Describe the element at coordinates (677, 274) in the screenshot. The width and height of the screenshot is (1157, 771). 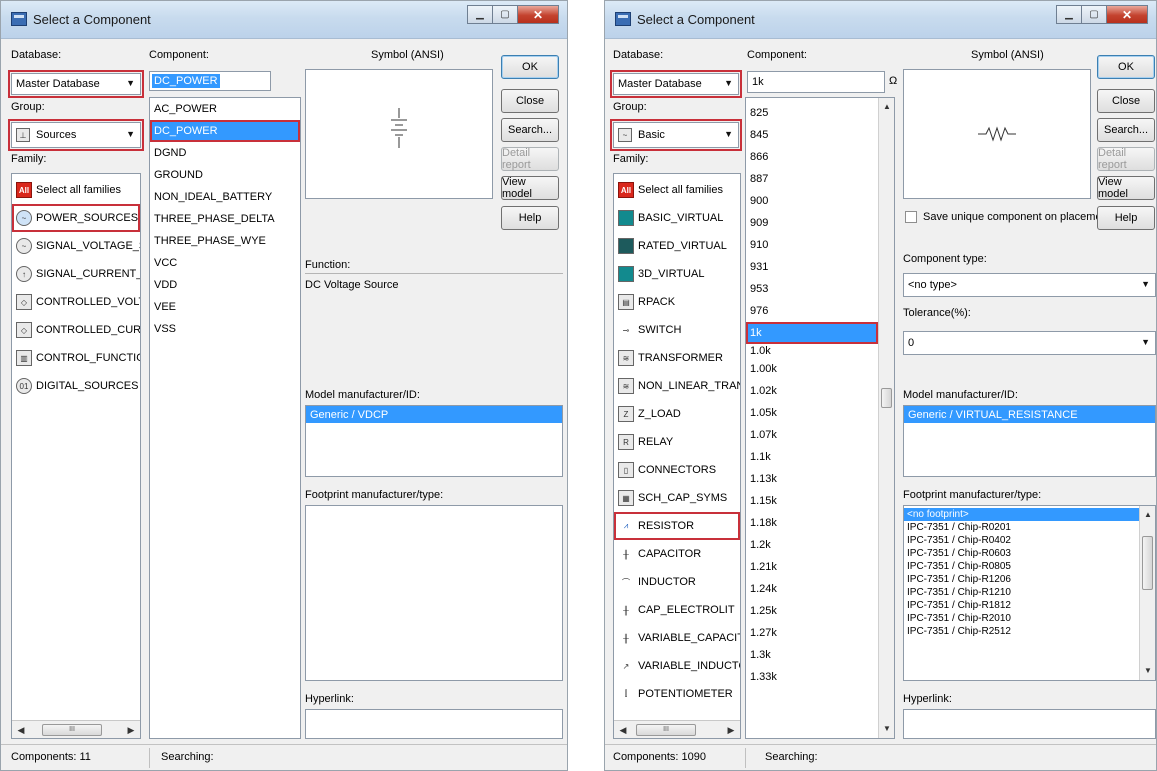
I see `family-item-3d-virtual: 3D_VIRTUAL` at that location.